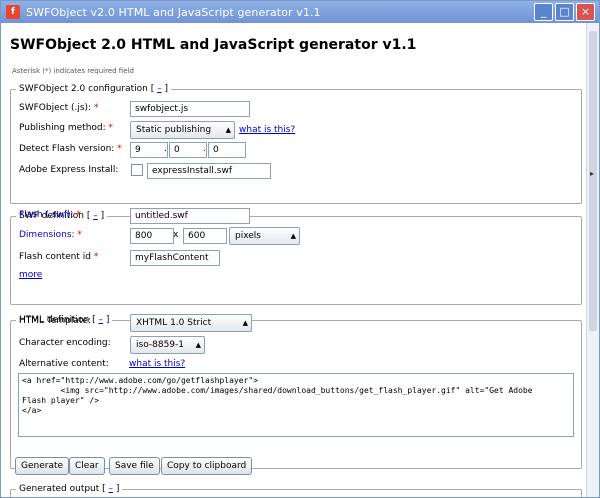  Describe the element at coordinates (93, 89) in the screenshot. I see `config-legend: SWFObject 2.0 configuration [ – ]` at that location.